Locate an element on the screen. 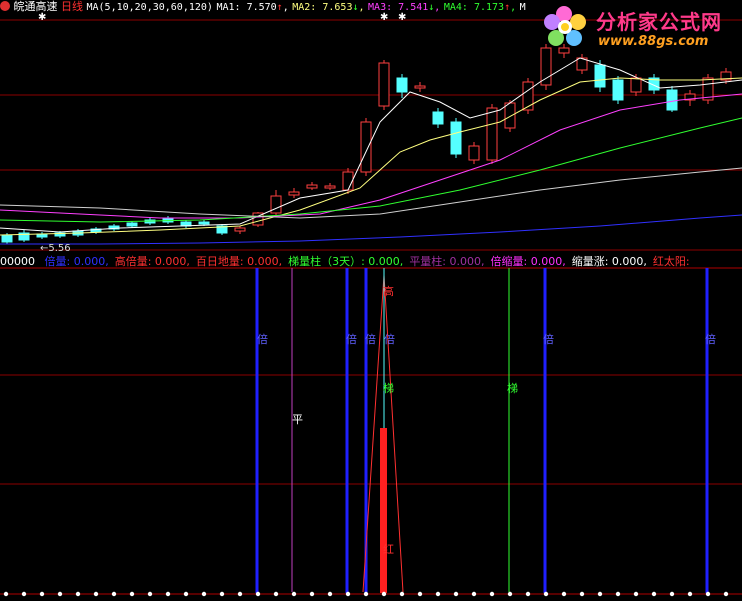  hong-marker: 红 is located at coordinates (388, 549).